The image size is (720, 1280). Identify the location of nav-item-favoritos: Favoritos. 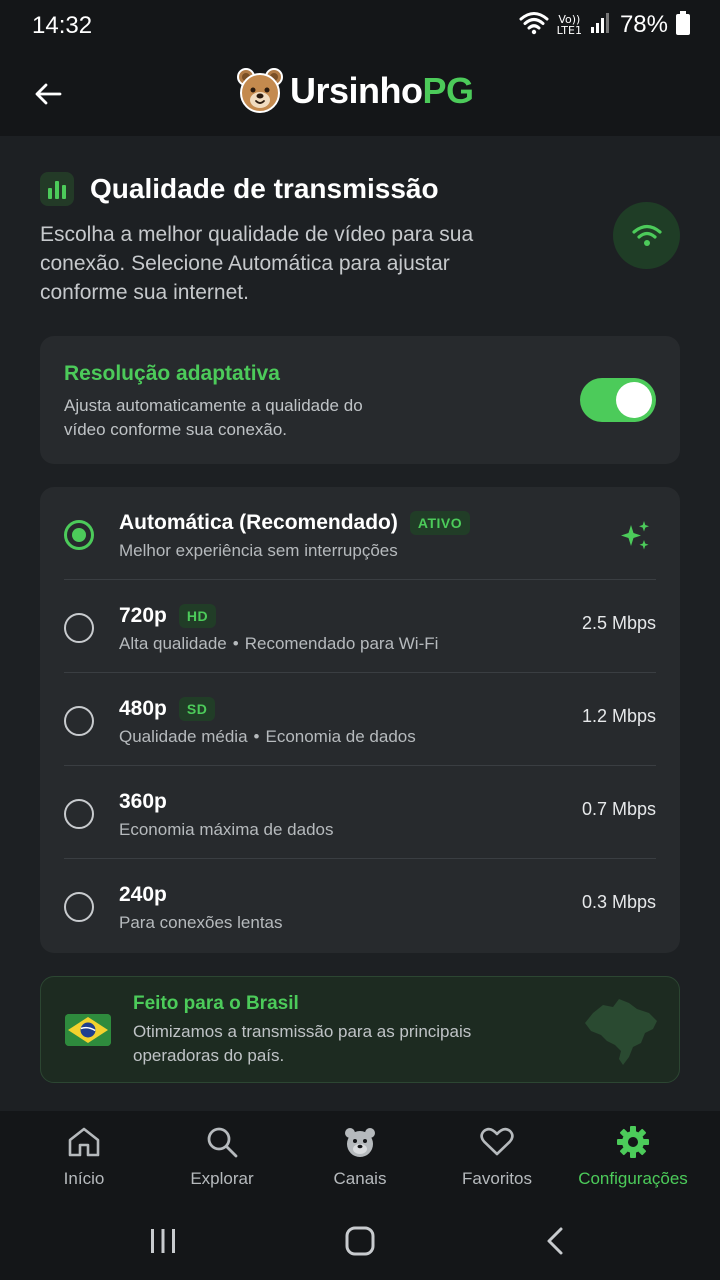
(497, 1156).